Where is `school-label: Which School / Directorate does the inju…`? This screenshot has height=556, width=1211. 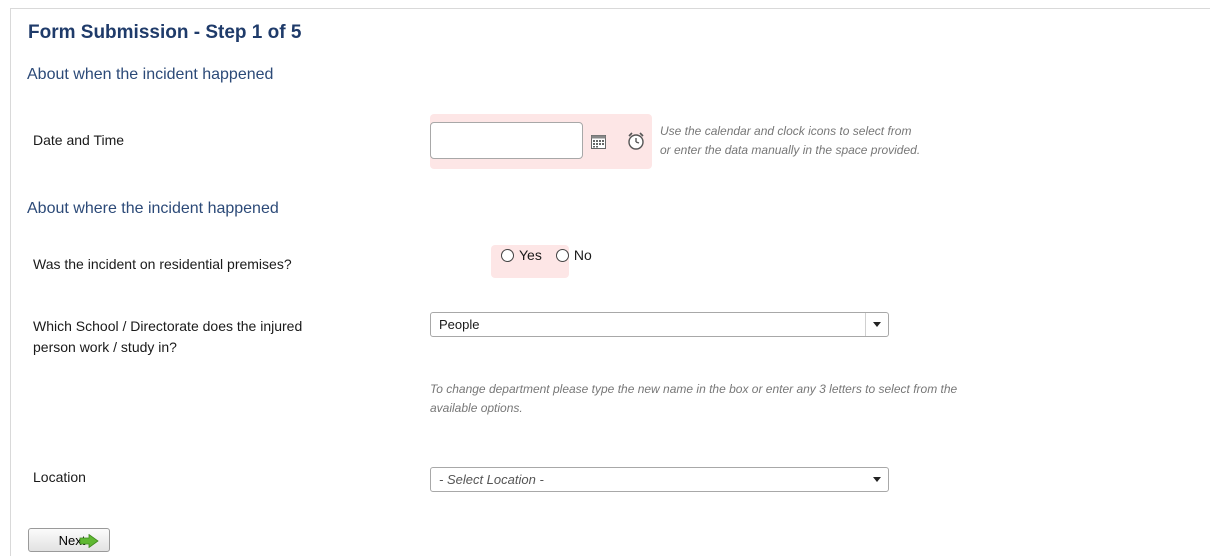
school-label: Which School / Directorate does the inju… is located at coordinates (167, 337).